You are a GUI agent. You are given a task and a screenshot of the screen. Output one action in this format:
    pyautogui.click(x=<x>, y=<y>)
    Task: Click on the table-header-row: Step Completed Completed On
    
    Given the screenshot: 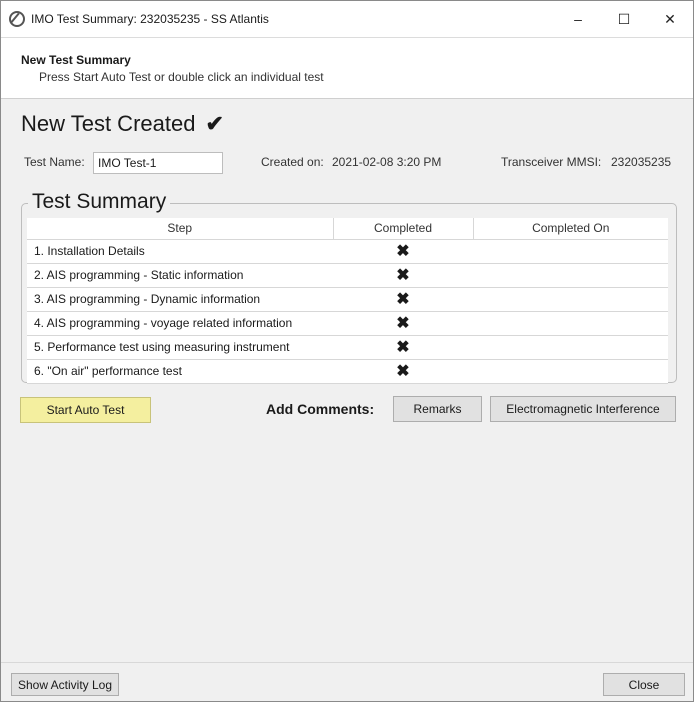 What is the action you would take?
    pyautogui.click(x=347, y=229)
    